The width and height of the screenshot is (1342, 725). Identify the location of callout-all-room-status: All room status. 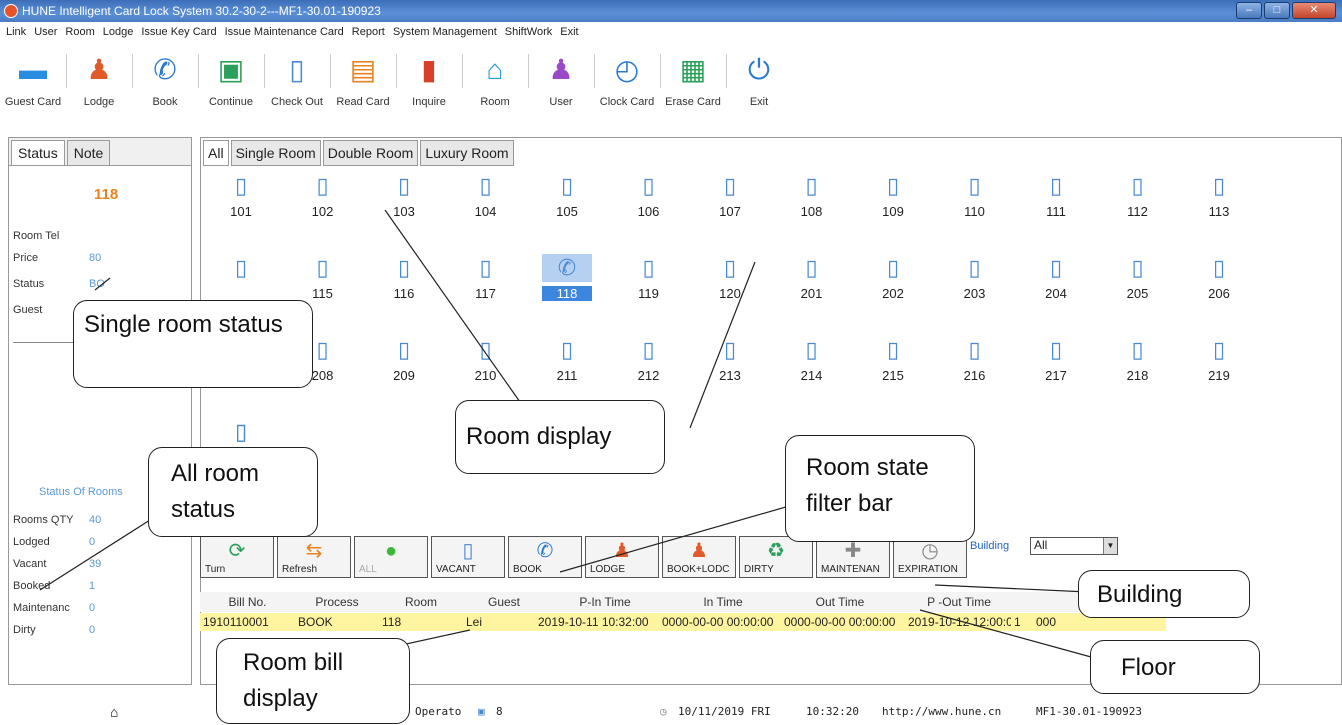
(233, 492).